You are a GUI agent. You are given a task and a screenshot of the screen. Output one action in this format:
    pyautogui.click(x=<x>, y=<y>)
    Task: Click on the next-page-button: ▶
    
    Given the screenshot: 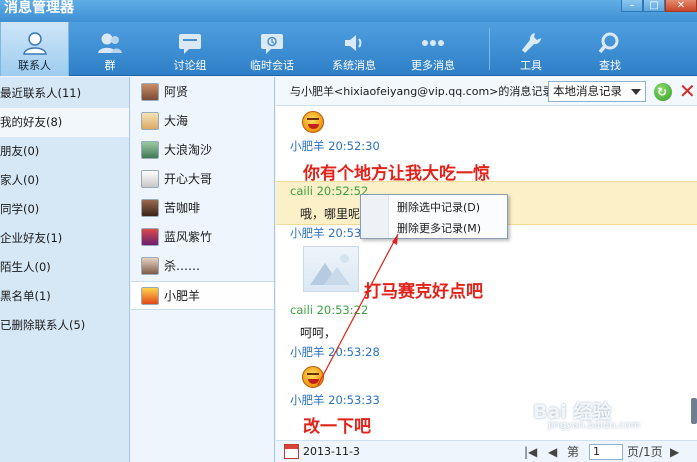 What is the action you would take?
    pyautogui.click(x=674, y=451)
    